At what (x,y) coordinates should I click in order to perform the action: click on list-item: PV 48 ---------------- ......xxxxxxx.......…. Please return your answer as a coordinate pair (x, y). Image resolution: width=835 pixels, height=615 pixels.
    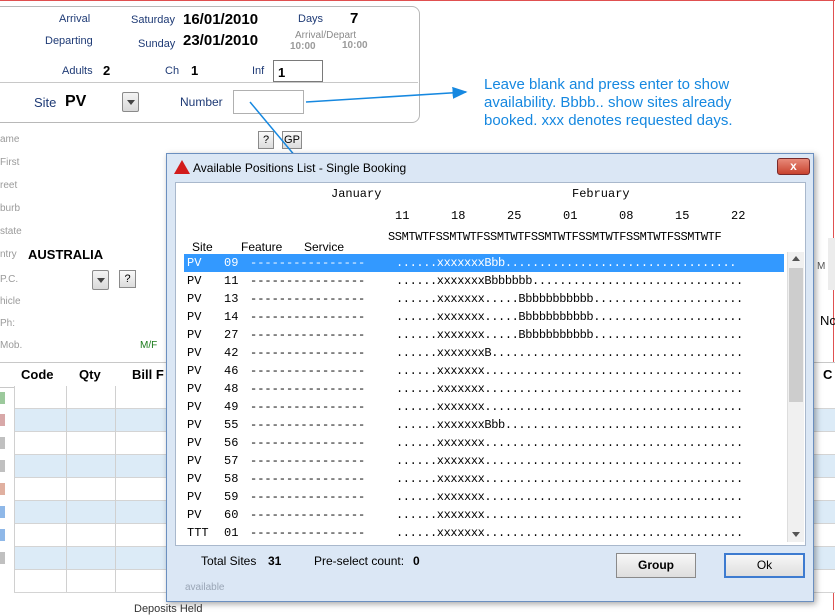
    Looking at the image, I should click on (484, 389).